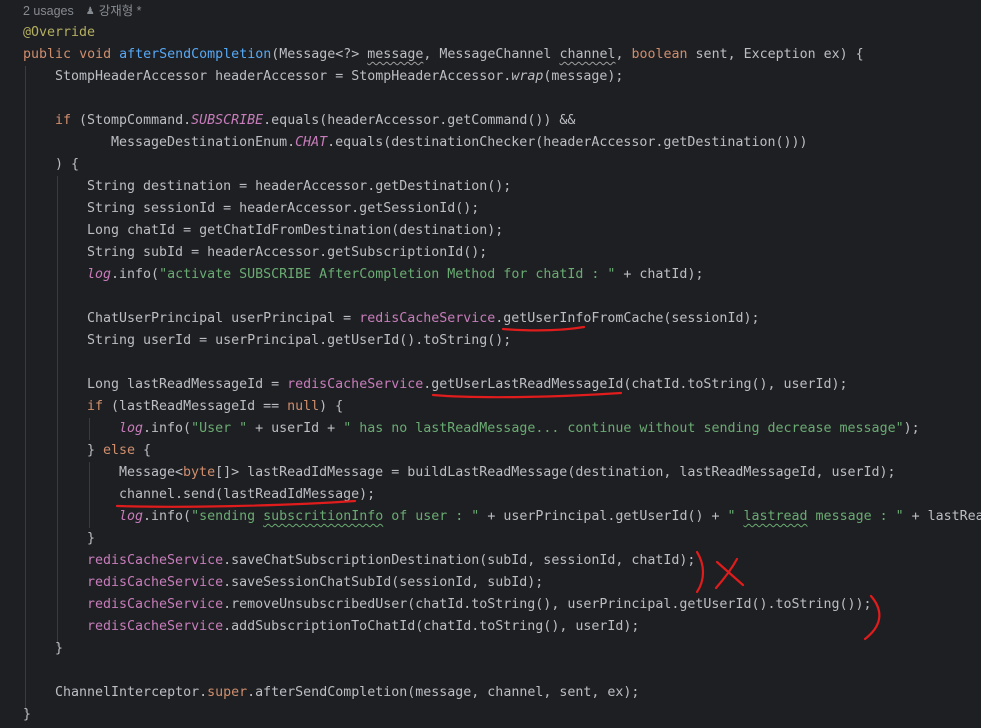 The height and width of the screenshot is (728, 981). Describe the element at coordinates (383, 582) in the screenshot. I see `code-text: .saveSessionChatSubId(sessionId, subId);` at that location.